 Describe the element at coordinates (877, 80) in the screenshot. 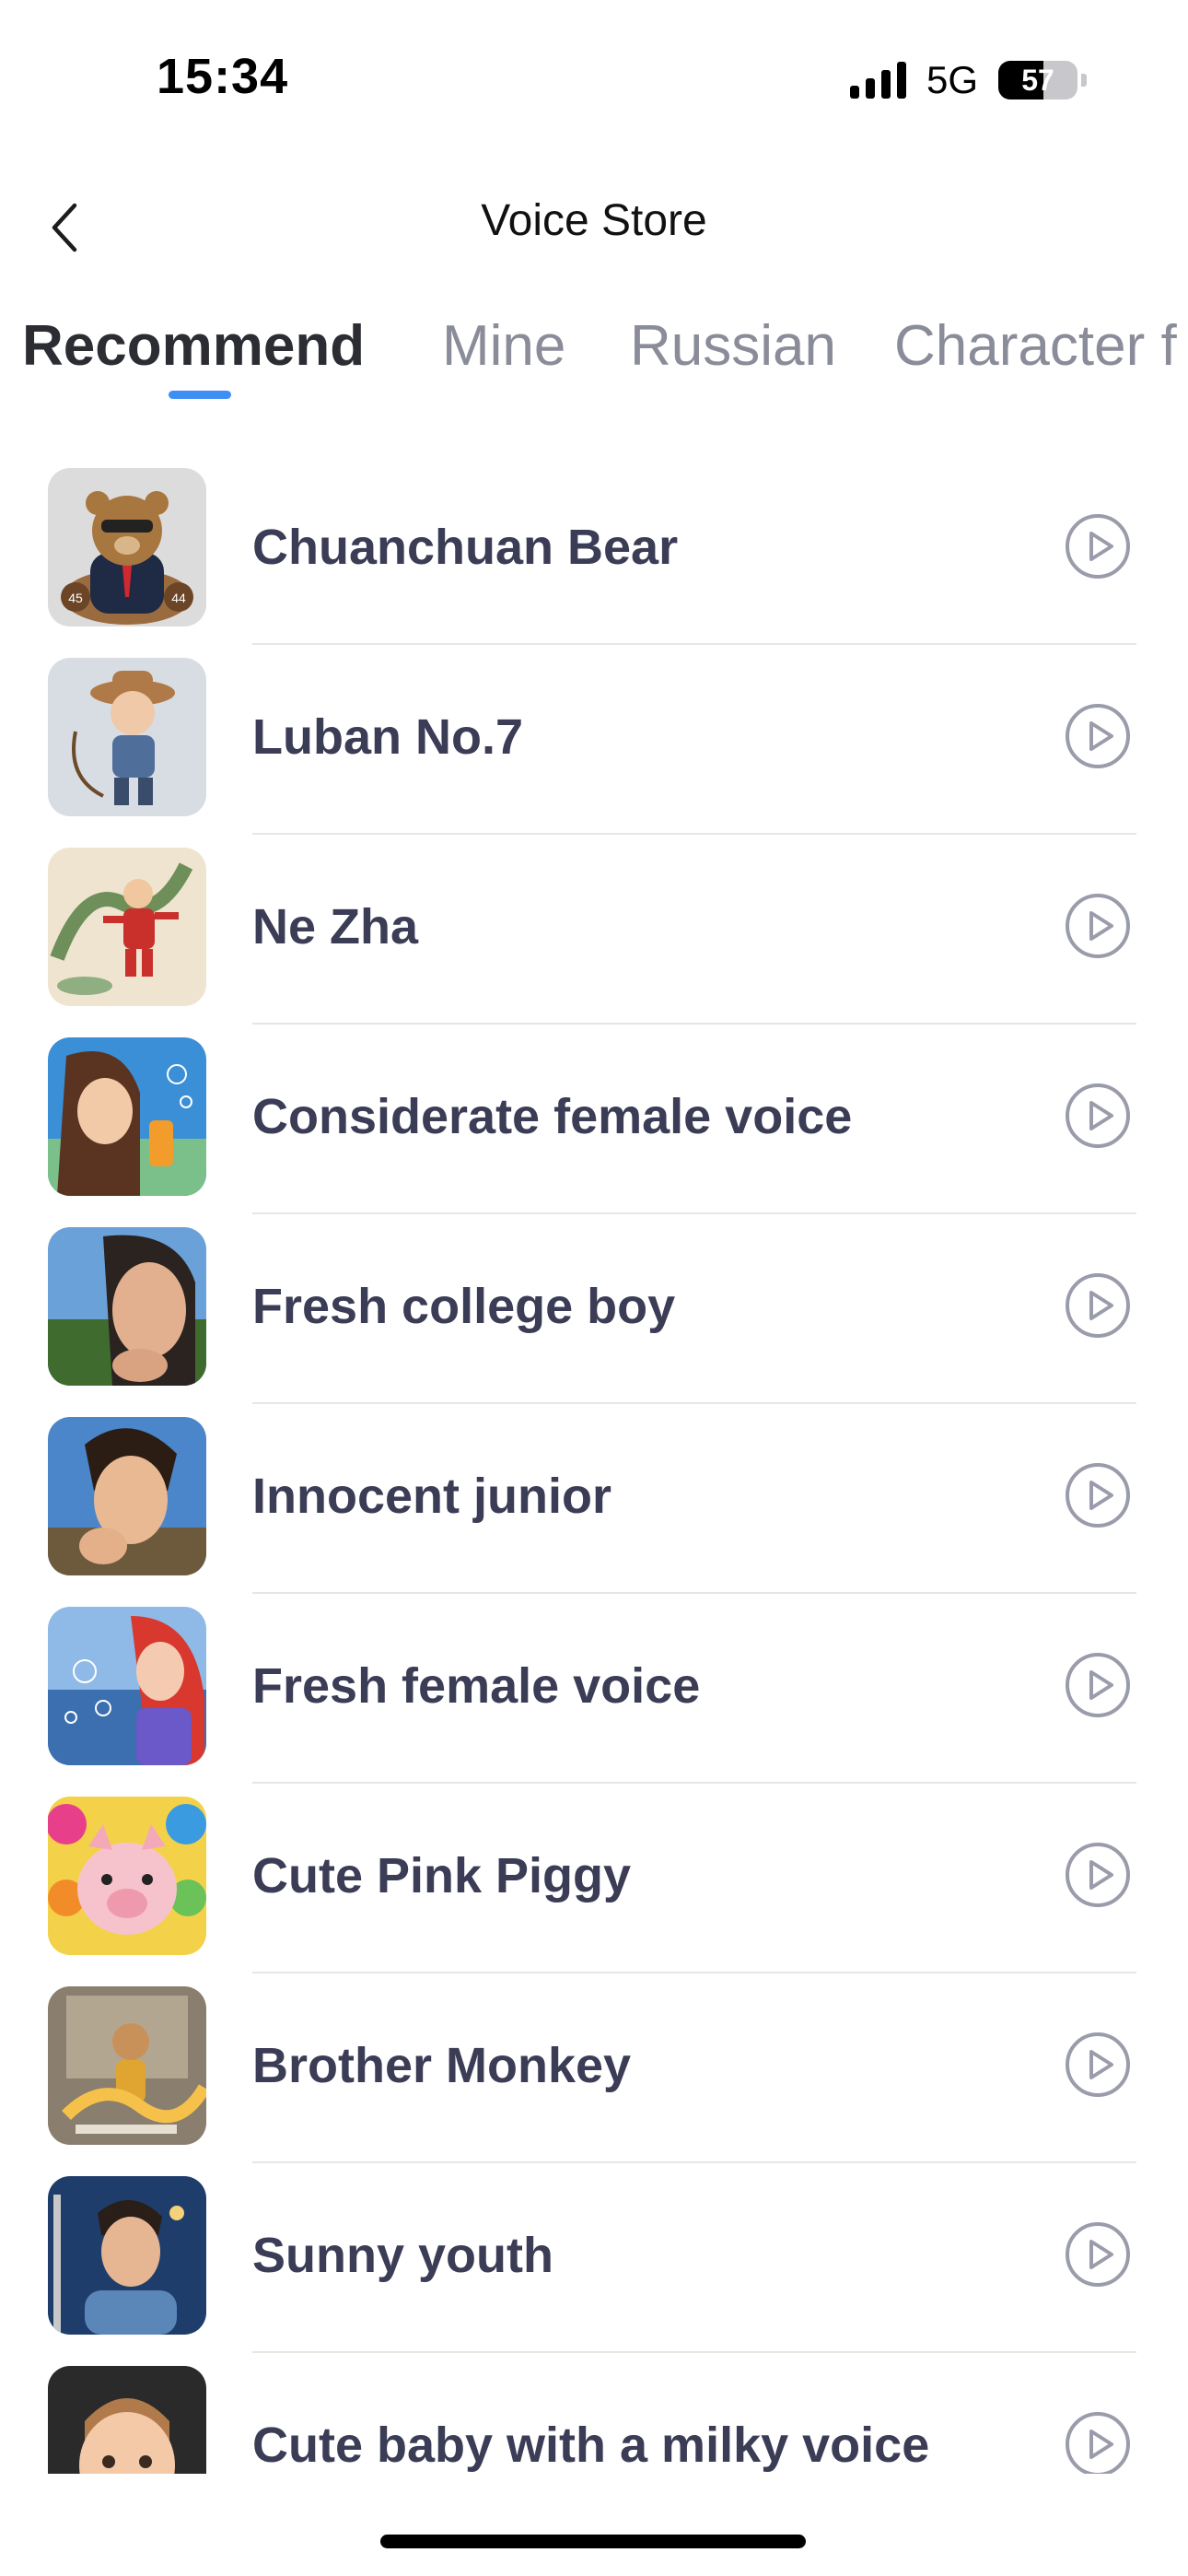

I see `cellular-signal-icon` at that location.